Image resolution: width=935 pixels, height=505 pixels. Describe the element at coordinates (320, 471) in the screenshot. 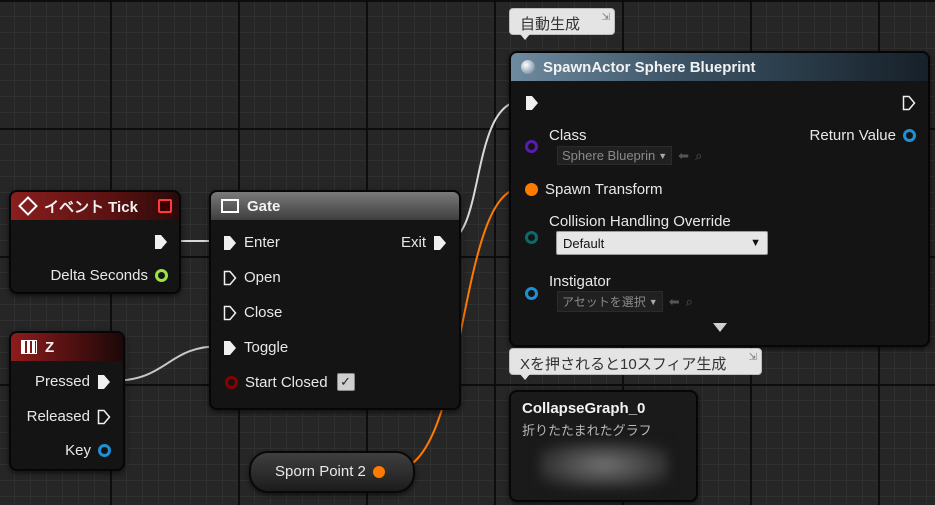

I see `variable-label: Sporn Point 2` at that location.